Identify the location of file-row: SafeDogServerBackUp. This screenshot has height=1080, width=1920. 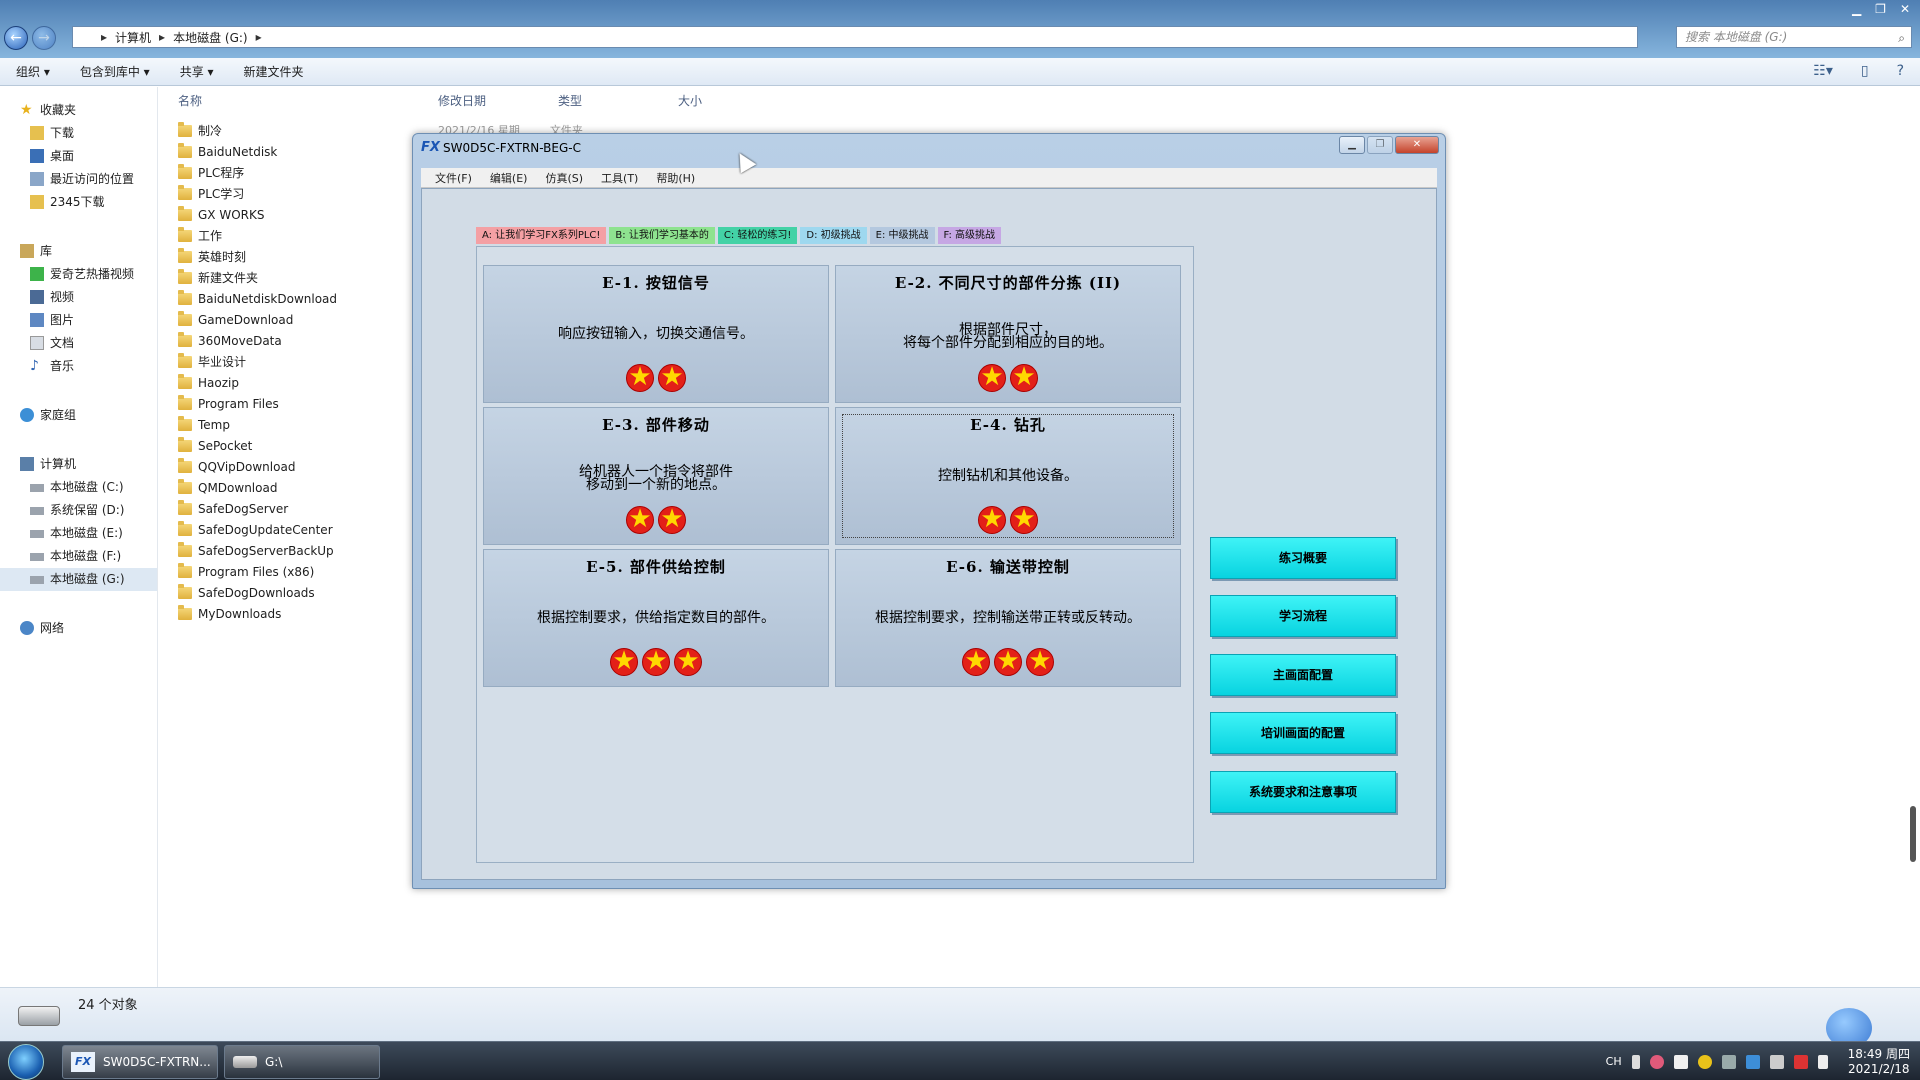
(256, 551).